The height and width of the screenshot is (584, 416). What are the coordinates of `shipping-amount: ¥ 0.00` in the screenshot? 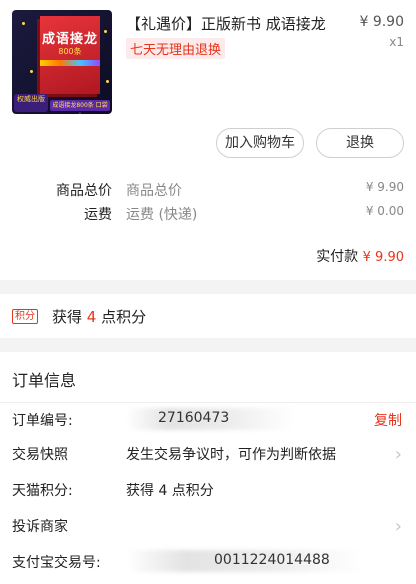 It's located at (384, 211).